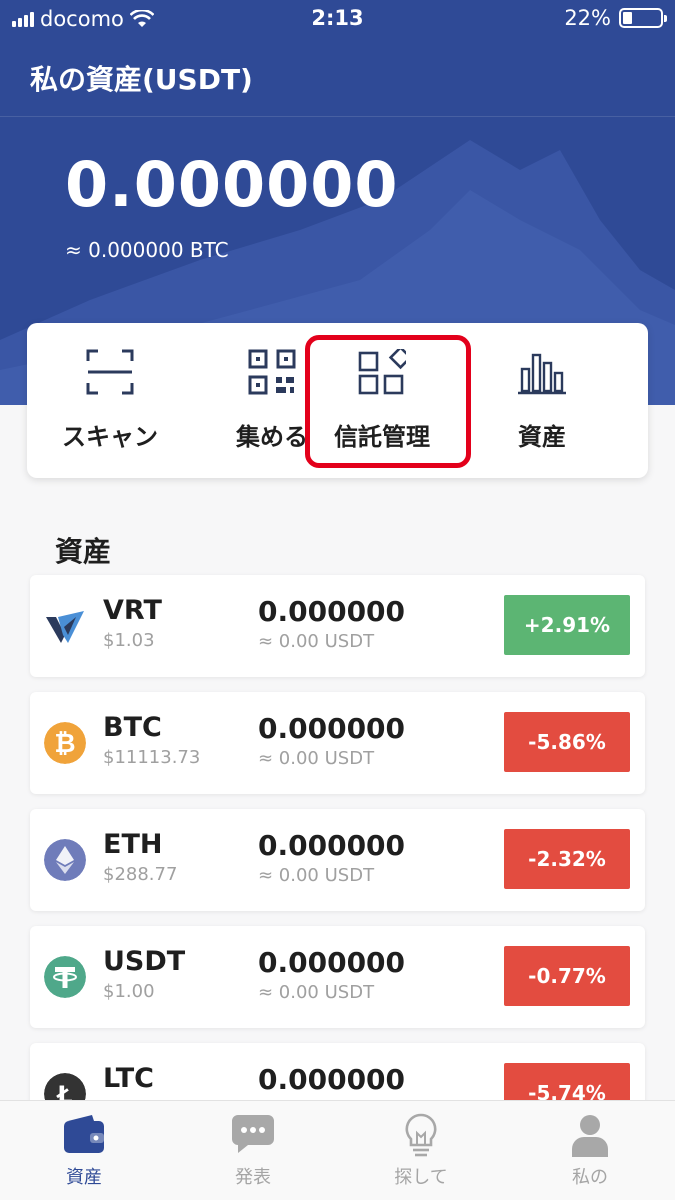  I want to click on person-icon, so click(590, 1136).